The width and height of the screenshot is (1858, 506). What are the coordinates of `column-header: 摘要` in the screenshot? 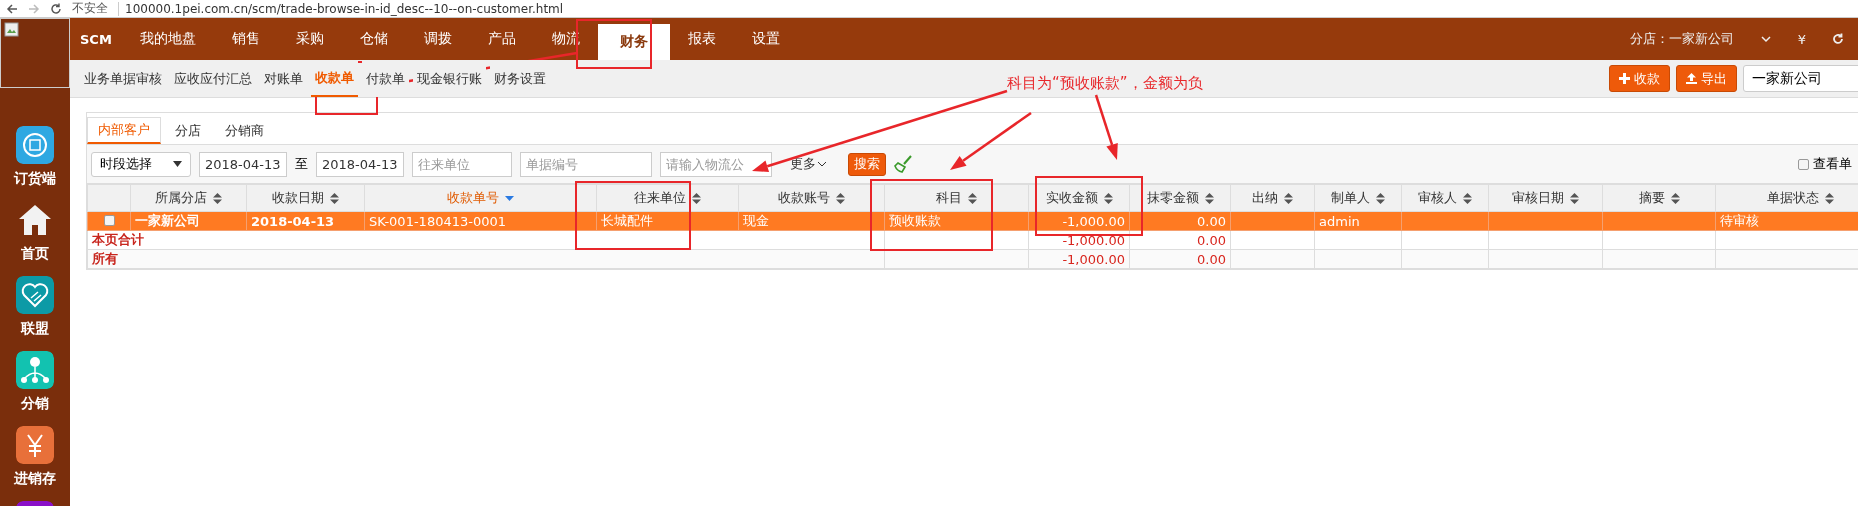 It's located at (1659, 198).